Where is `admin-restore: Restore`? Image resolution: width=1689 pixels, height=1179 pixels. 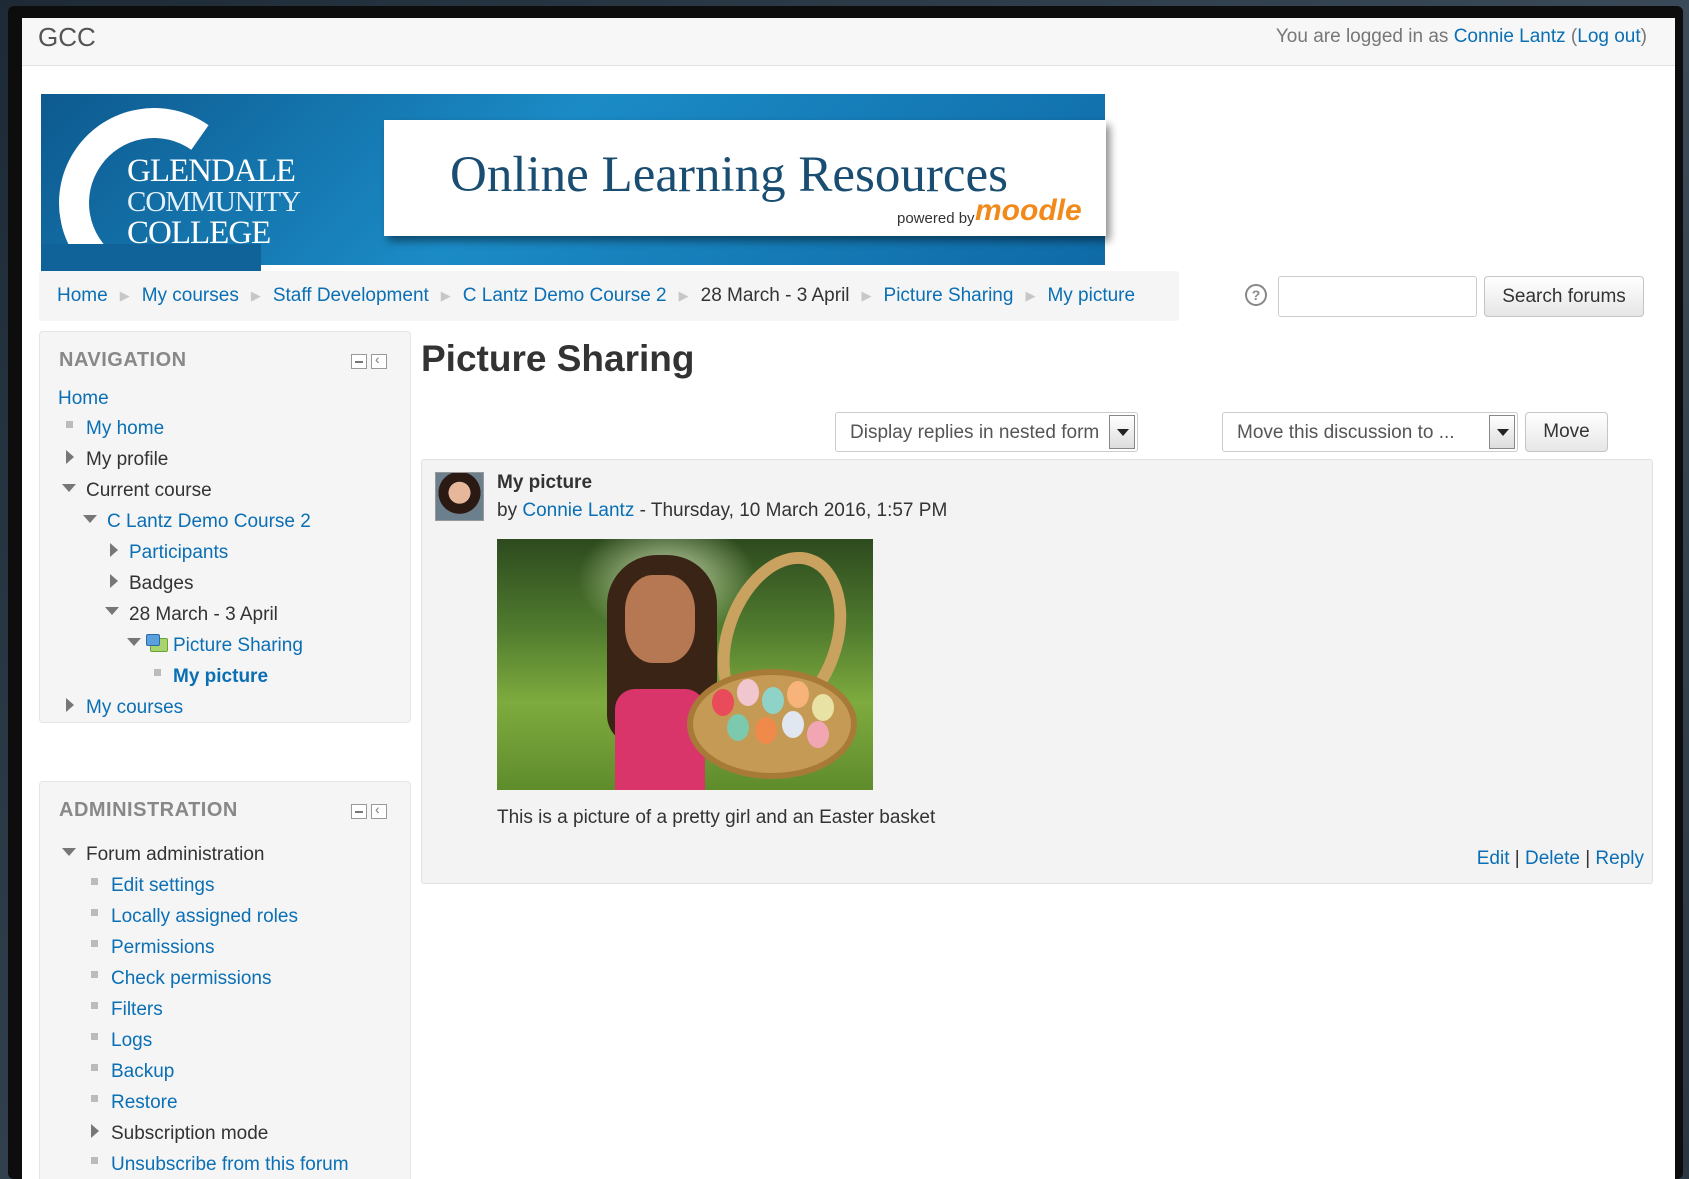
admin-restore: Restore is located at coordinates (144, 1103).